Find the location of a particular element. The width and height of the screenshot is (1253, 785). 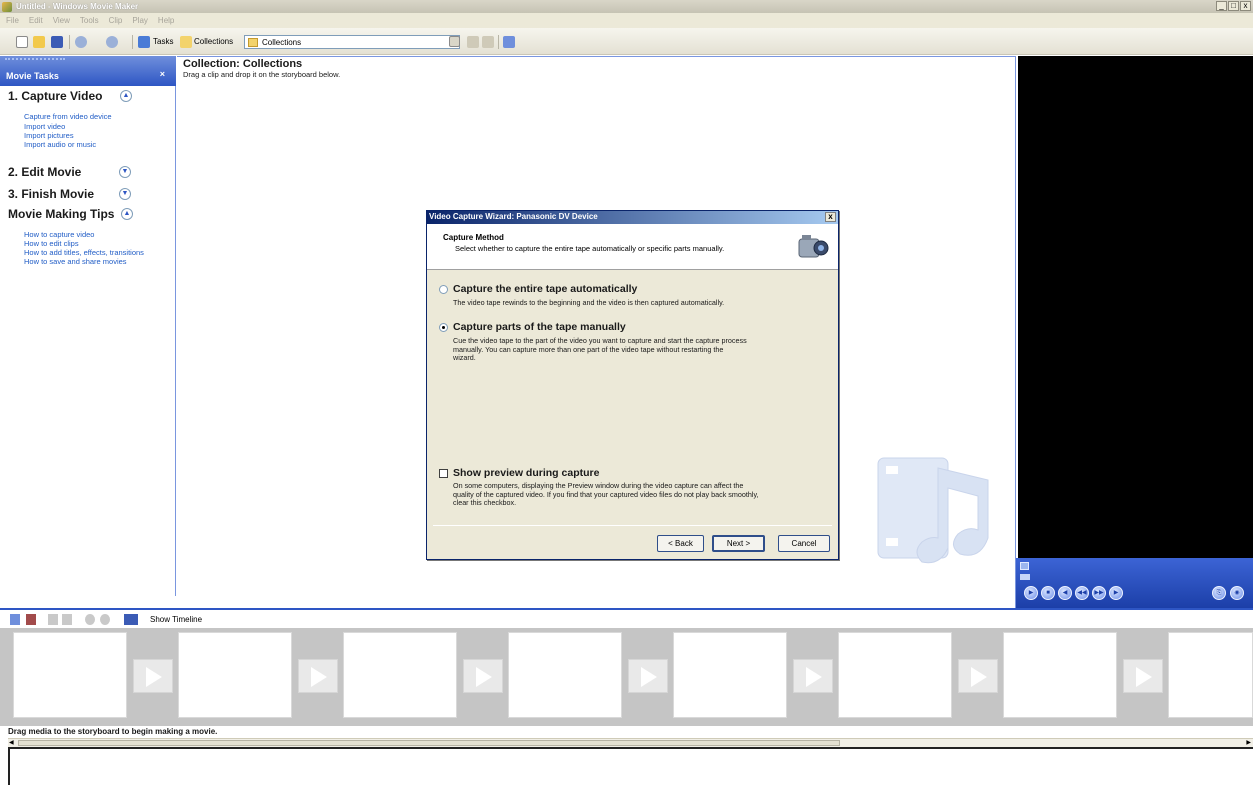

movie-maker-watermark-icon is located at coordinates (933, 510).